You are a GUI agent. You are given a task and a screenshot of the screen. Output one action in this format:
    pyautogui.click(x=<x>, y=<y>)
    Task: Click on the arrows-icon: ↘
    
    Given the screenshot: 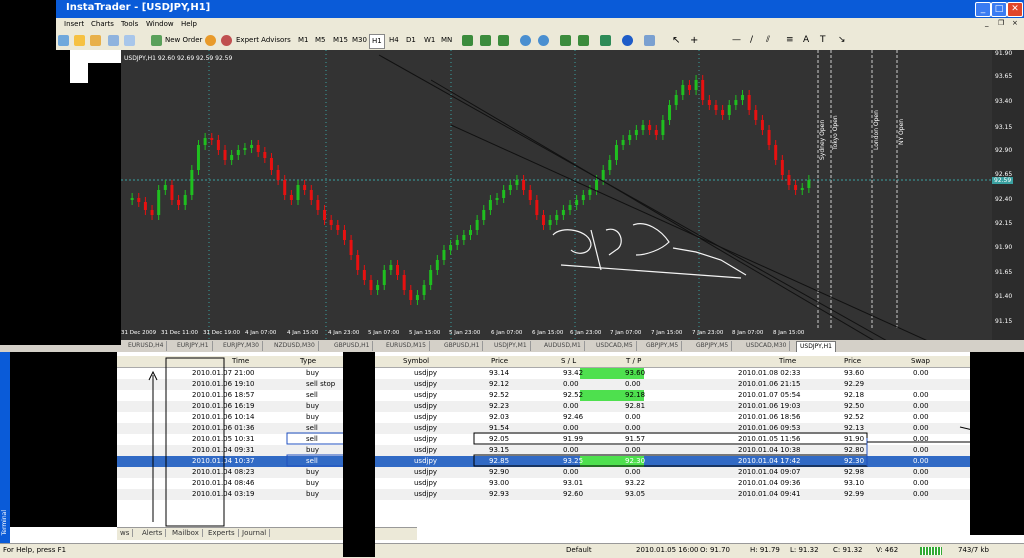 What is the action you would take?
    pyautogui.click(x=842, y=40)
    